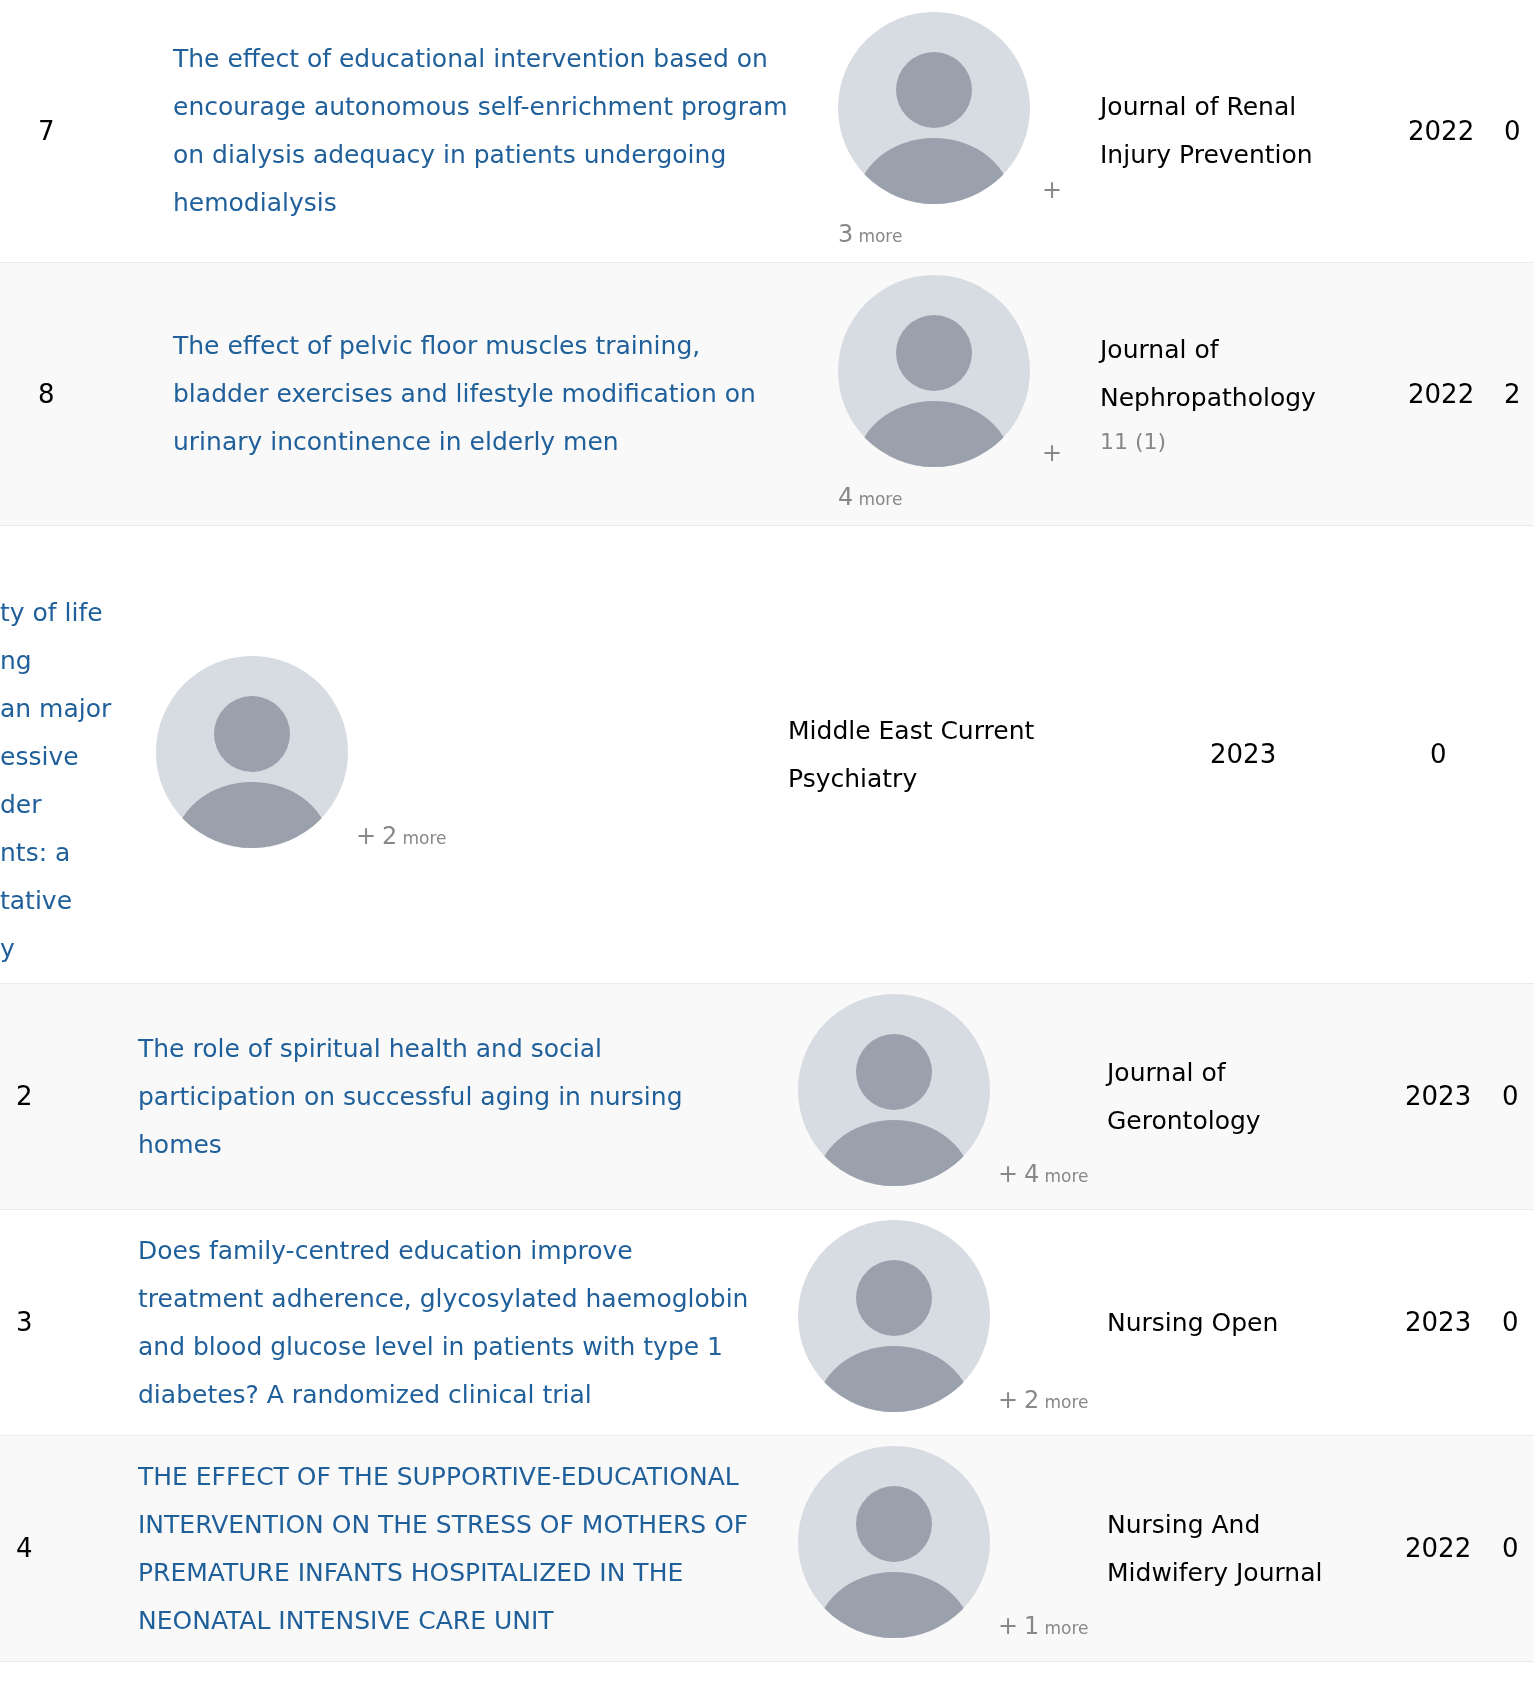 The width and height of the screenshot is (1534, 1704). What do you see at coordinates (24, 1548) in the screenshot?
I see `row-number: 4` at bounding box center [24, 1548].